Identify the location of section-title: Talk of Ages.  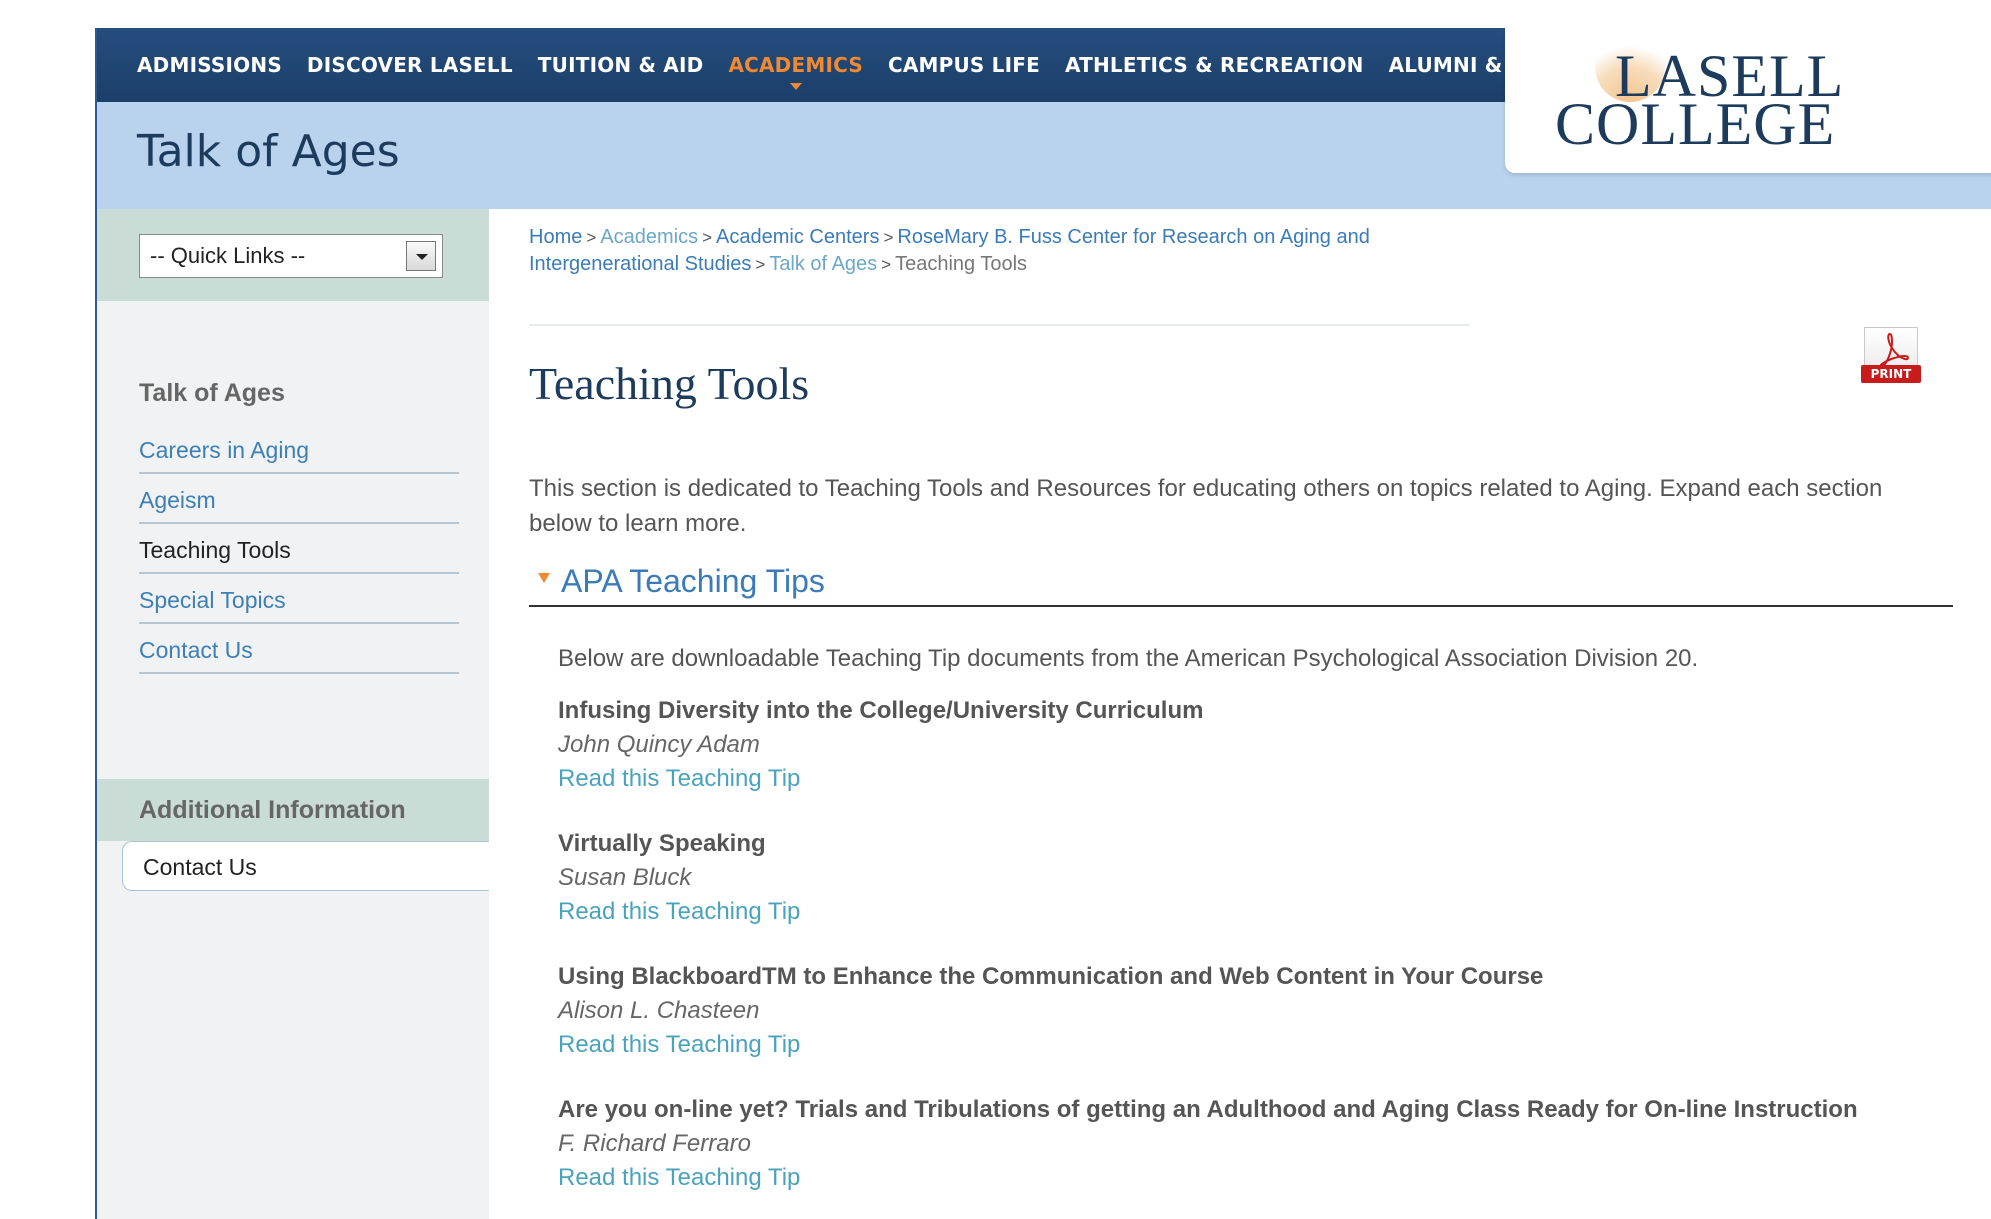
(268, 151).